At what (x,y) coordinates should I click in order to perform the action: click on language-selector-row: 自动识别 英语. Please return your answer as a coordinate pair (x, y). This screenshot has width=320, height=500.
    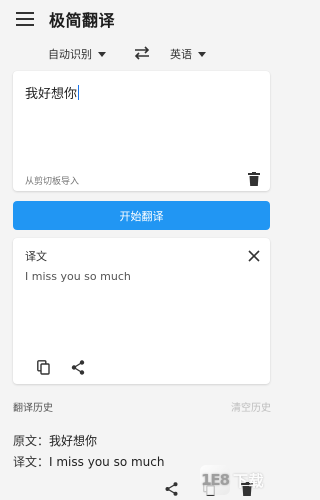
    Looking at the image, I should click on (141, 54).